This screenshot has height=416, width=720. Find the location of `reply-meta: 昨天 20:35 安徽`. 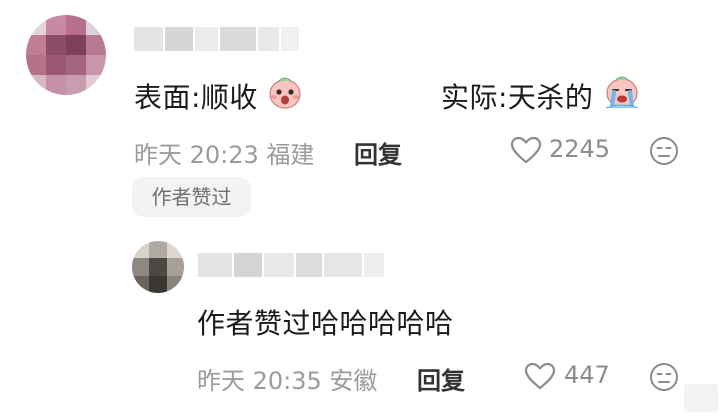

reply-meta: 昨天 20:35 安徽 is located at coordinates (287, 381).